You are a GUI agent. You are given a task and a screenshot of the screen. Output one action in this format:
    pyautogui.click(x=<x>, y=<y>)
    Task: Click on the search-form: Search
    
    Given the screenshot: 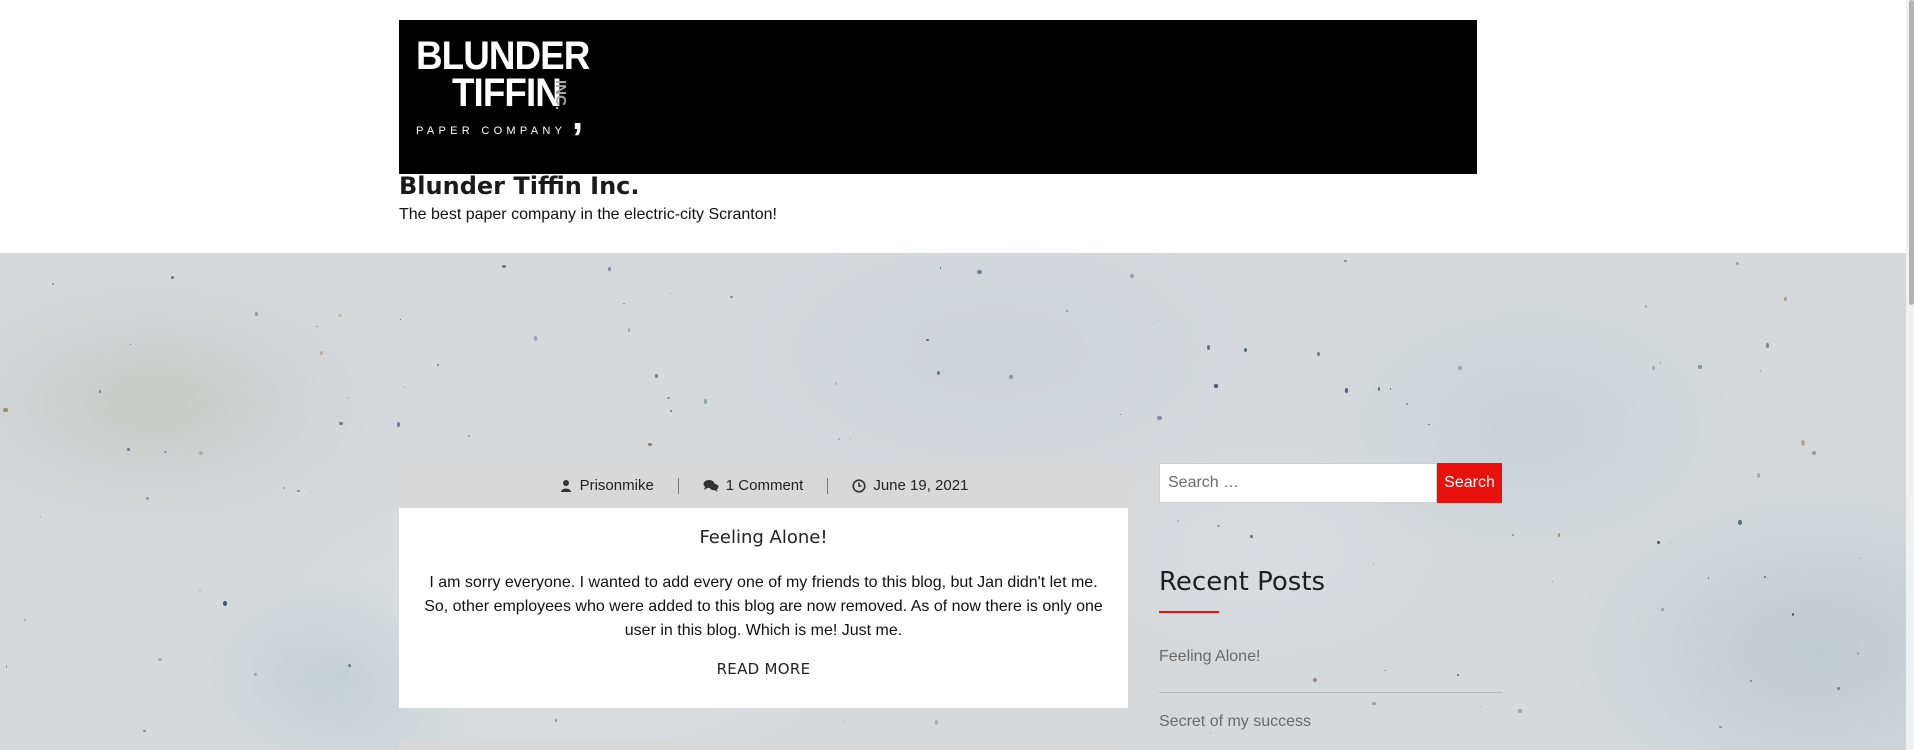 What is the action you would take?
    pyautogui.click(x=1330, y=483)
    